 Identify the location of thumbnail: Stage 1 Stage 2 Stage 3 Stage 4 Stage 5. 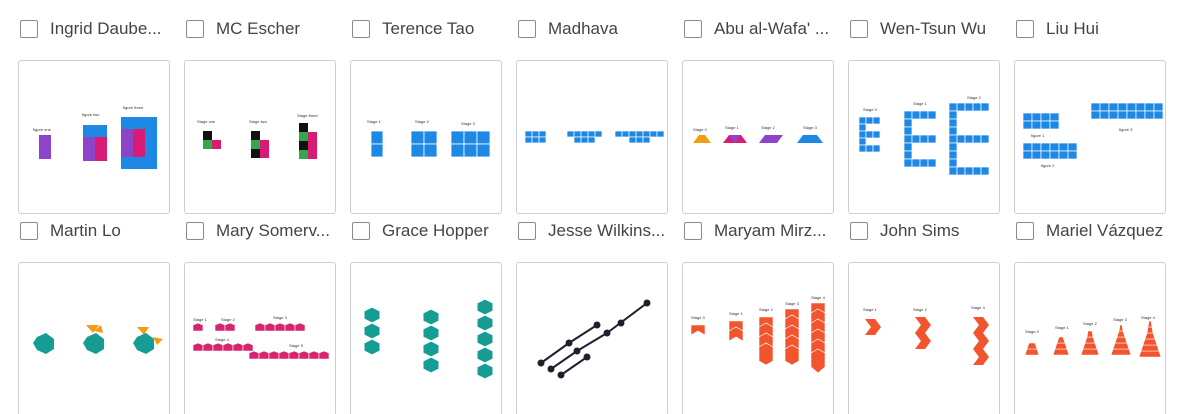
(260, 338).